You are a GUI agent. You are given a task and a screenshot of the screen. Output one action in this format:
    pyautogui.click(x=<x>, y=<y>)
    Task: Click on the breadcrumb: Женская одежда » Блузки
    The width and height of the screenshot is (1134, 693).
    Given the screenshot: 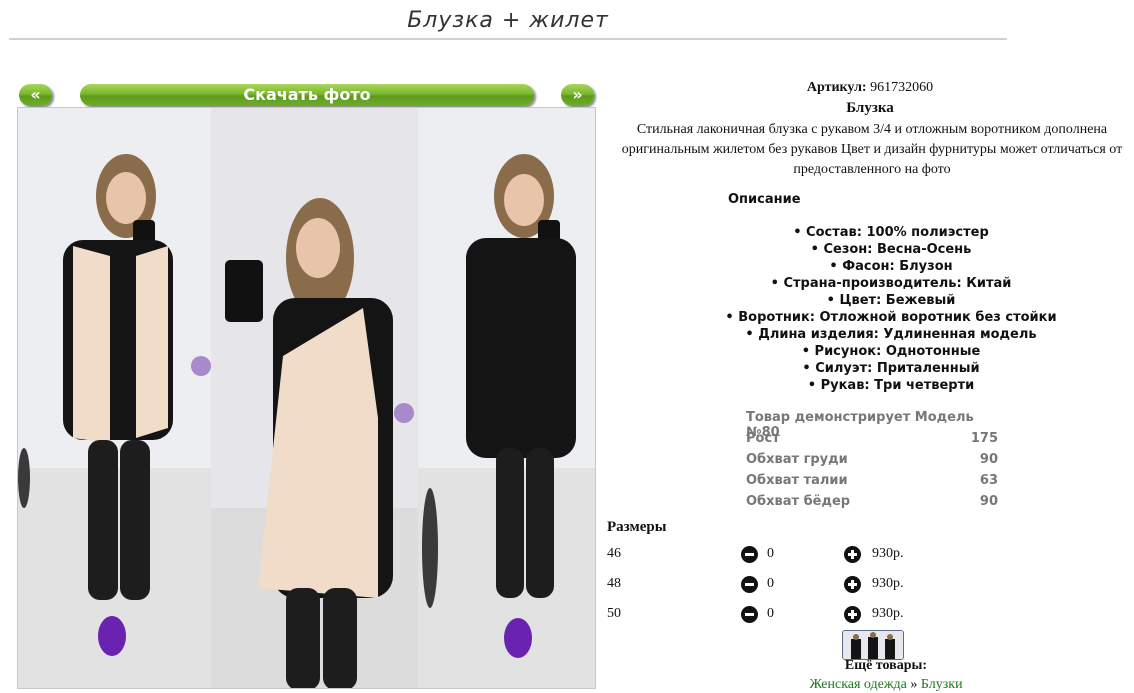 What is the action you would take?
    pyautogui.click(x=870, y=685)
    